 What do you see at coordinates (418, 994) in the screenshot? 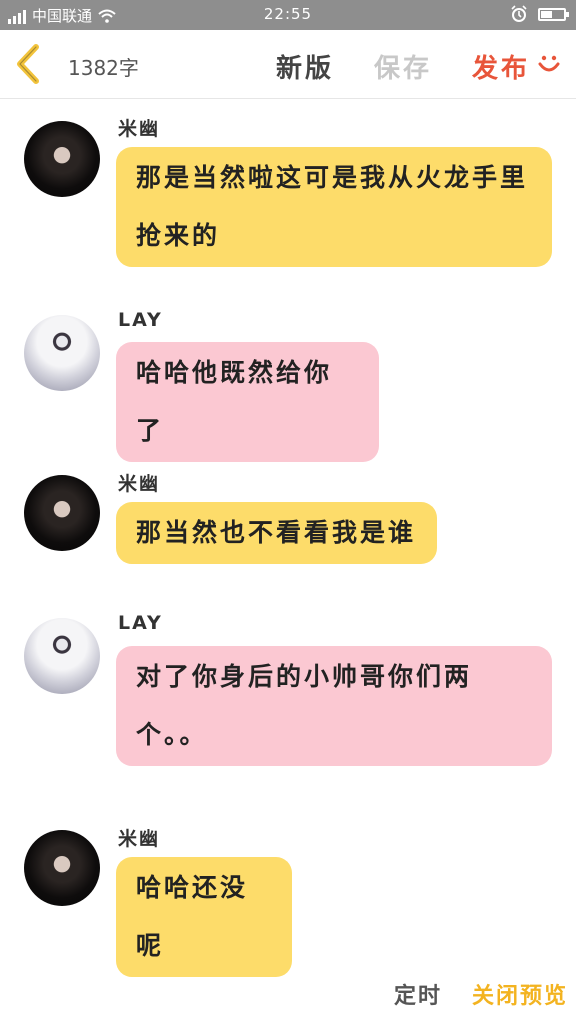
I see `schedule-button: 定时` at bounding box center [418, 994].